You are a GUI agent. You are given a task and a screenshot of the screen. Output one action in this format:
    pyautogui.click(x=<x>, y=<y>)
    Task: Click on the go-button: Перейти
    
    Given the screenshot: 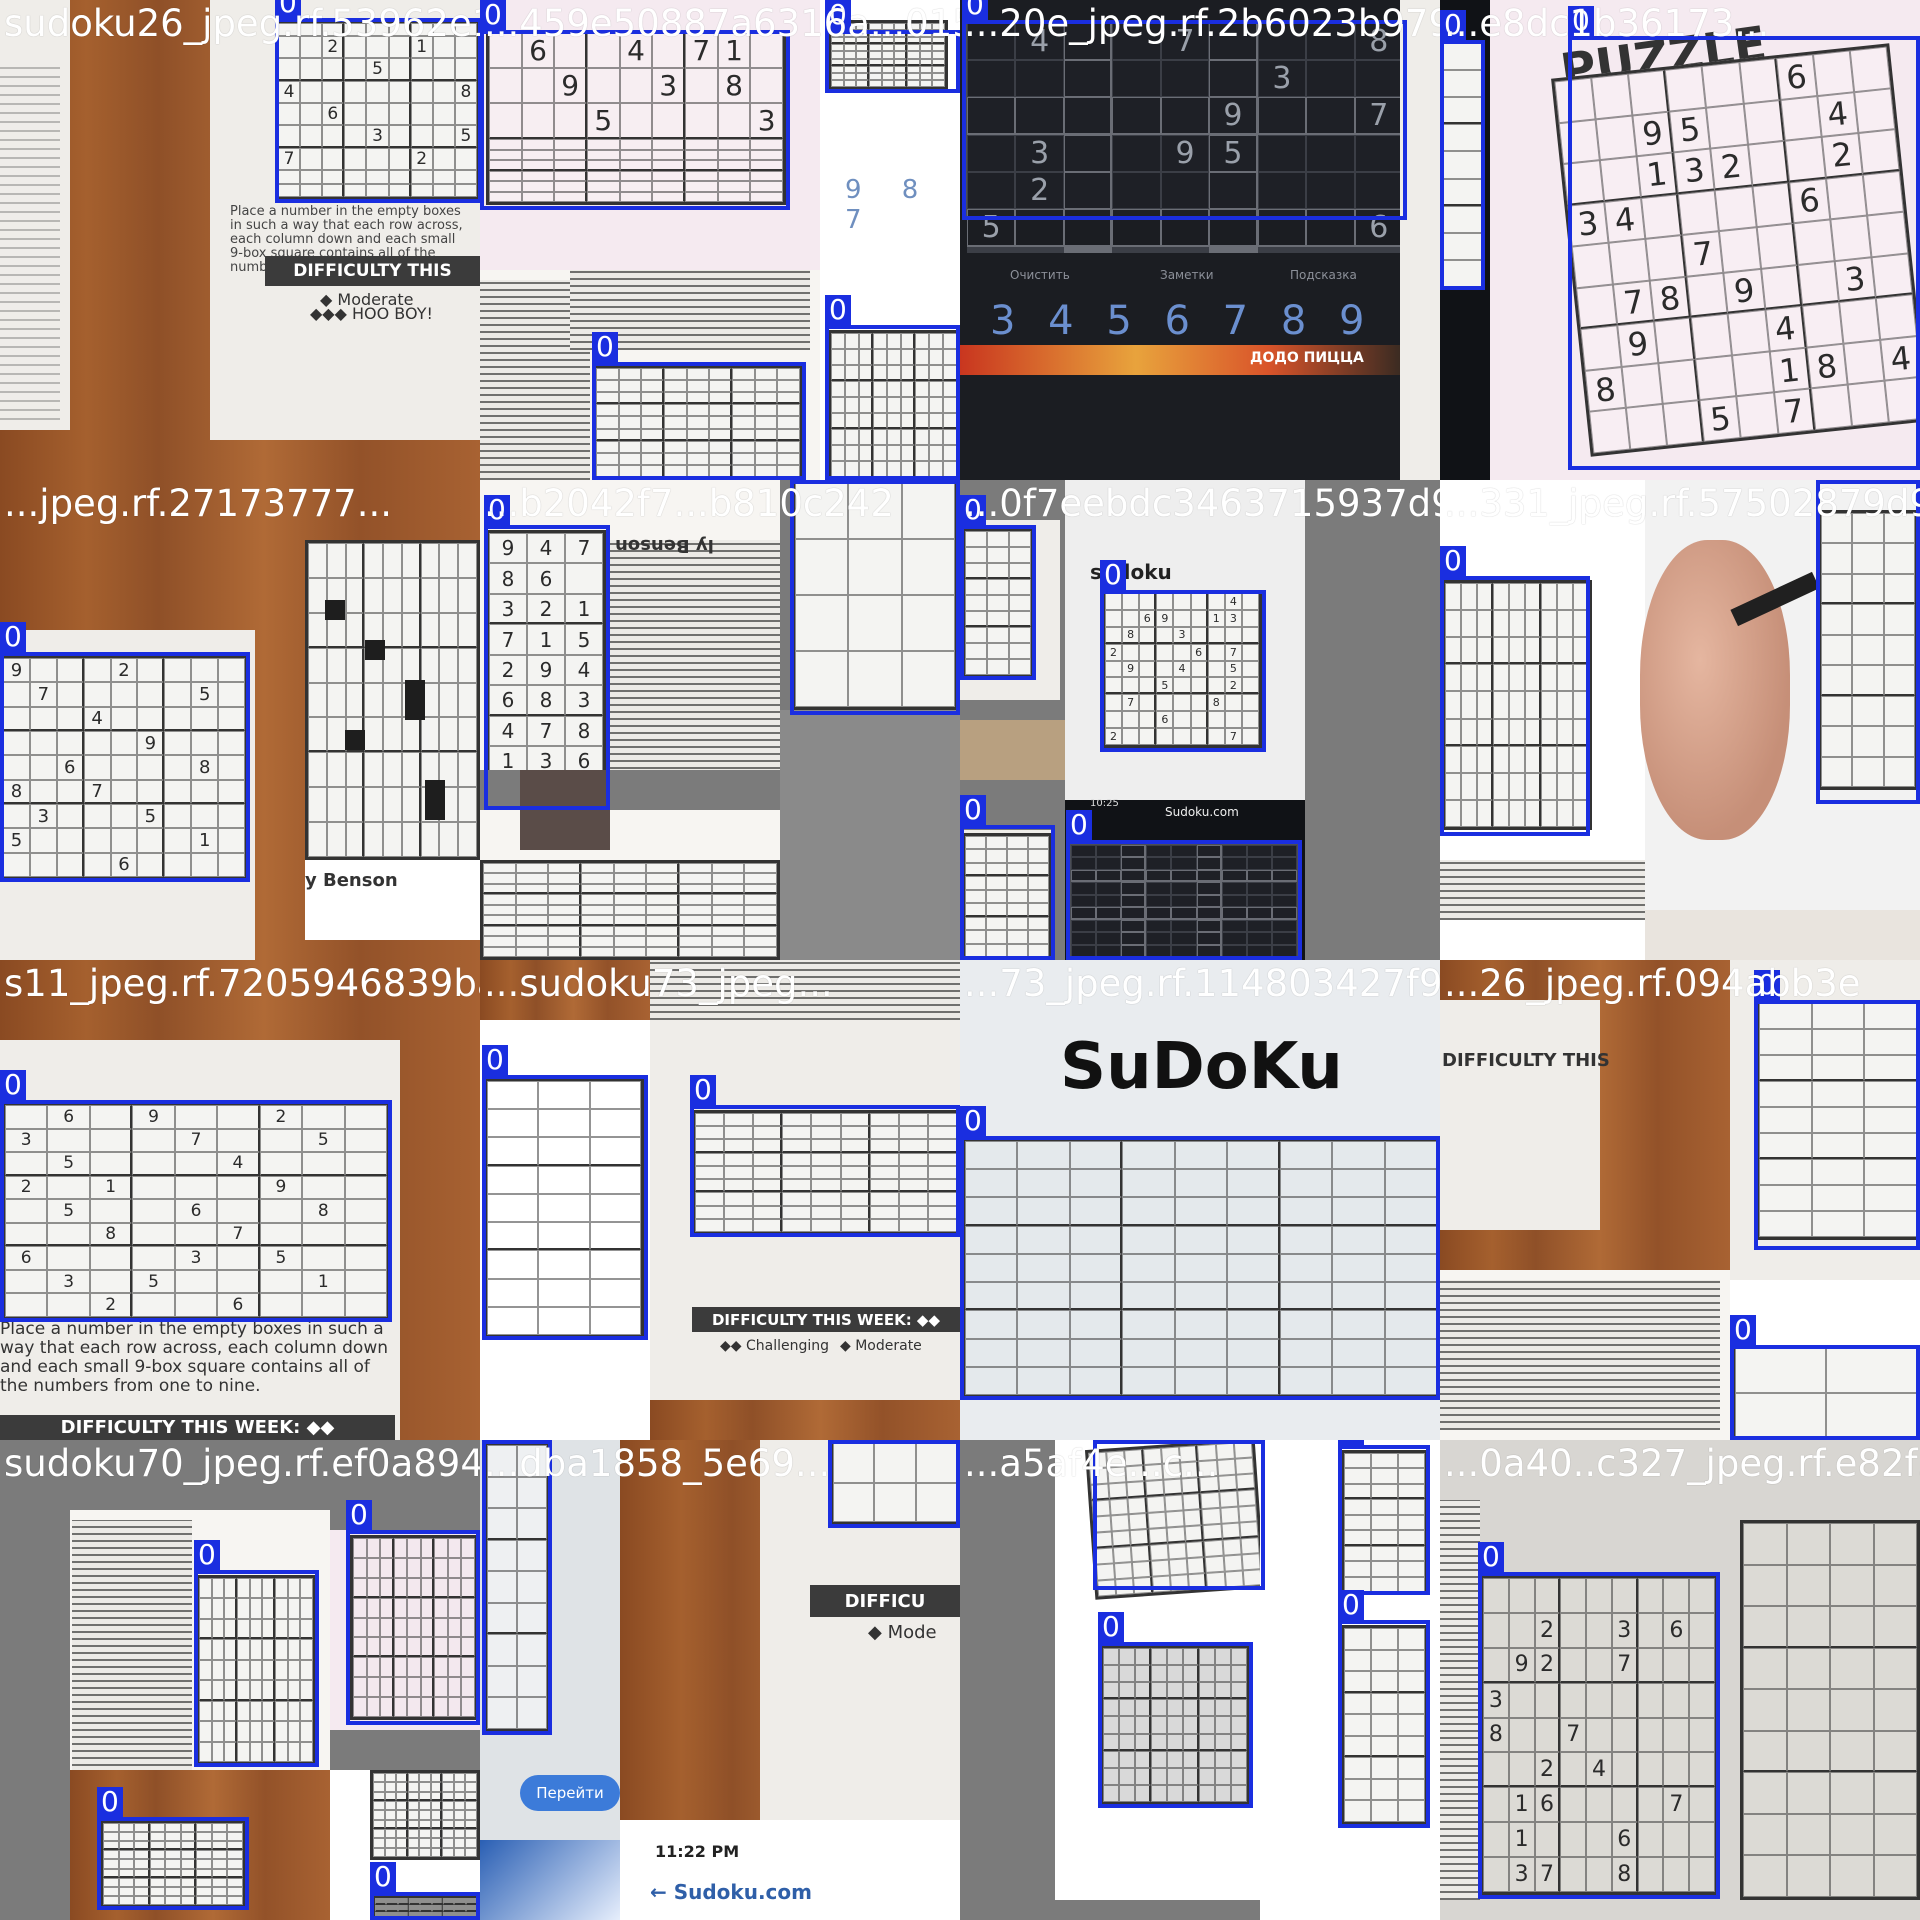 What is the action you would take?
    pyautogui.click(x=570, y=1793)
    